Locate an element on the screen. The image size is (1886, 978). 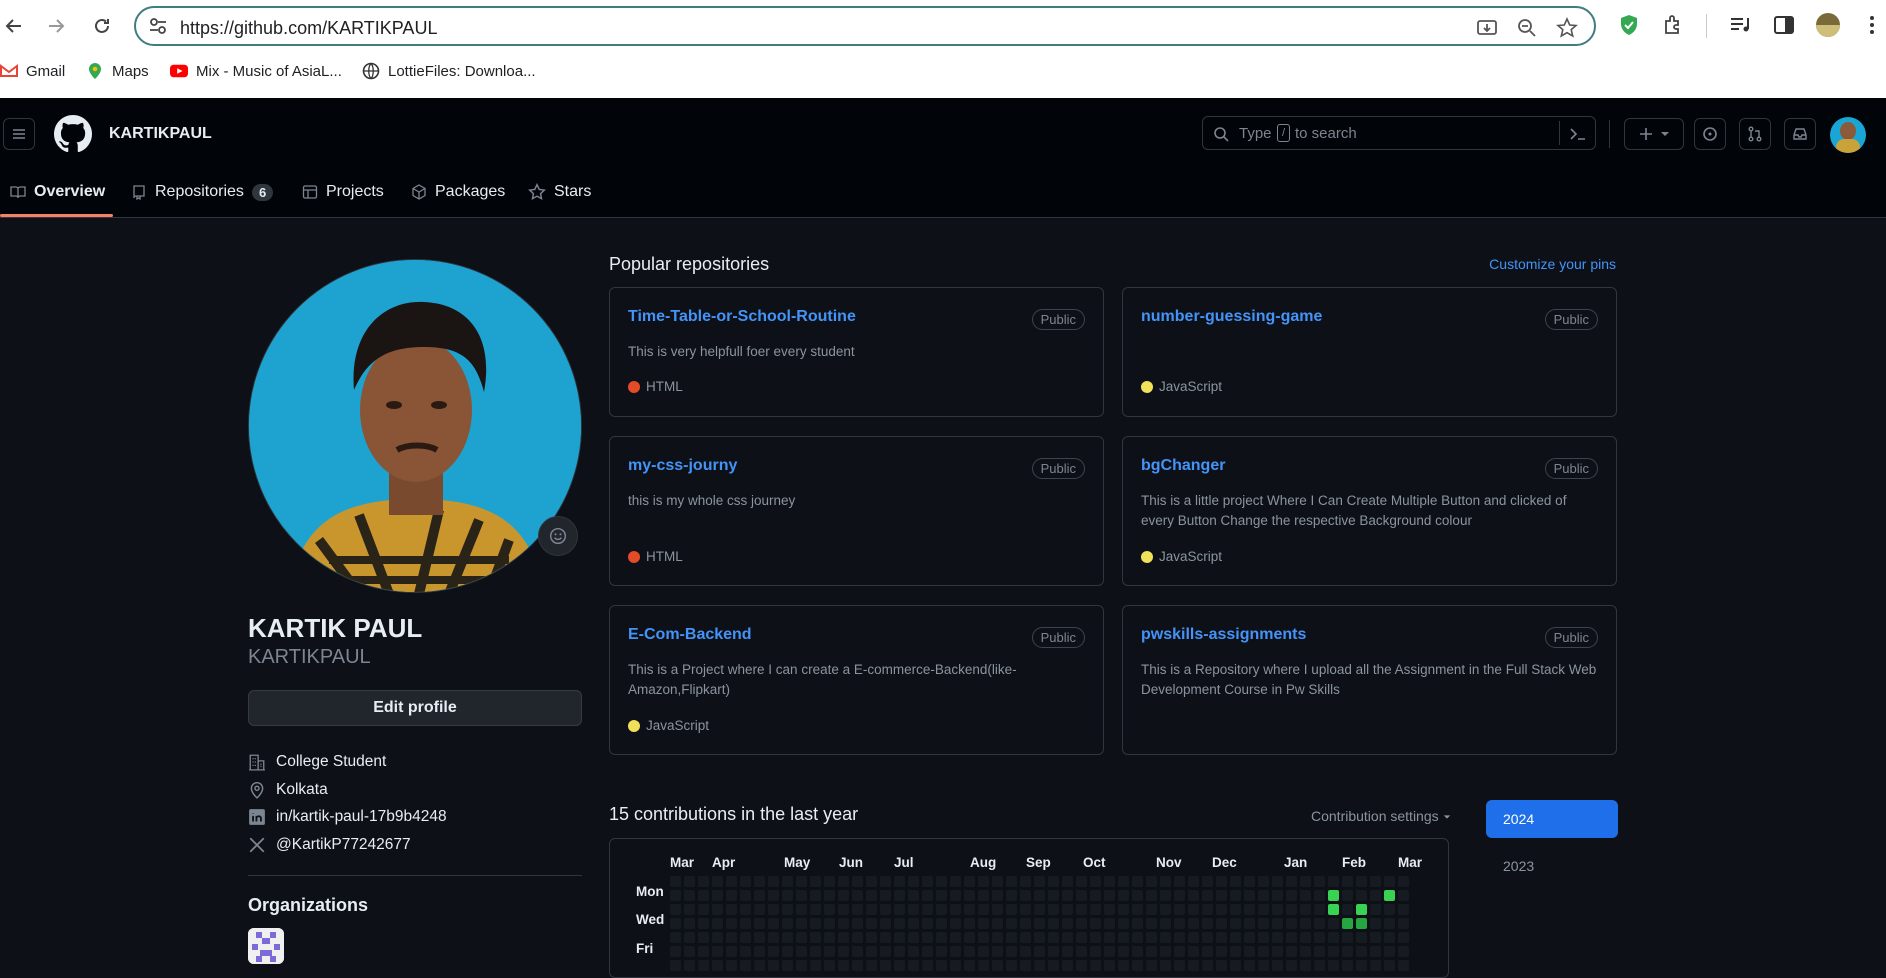
year-2024-button: 2024 is located at coordinates (1552, 819).